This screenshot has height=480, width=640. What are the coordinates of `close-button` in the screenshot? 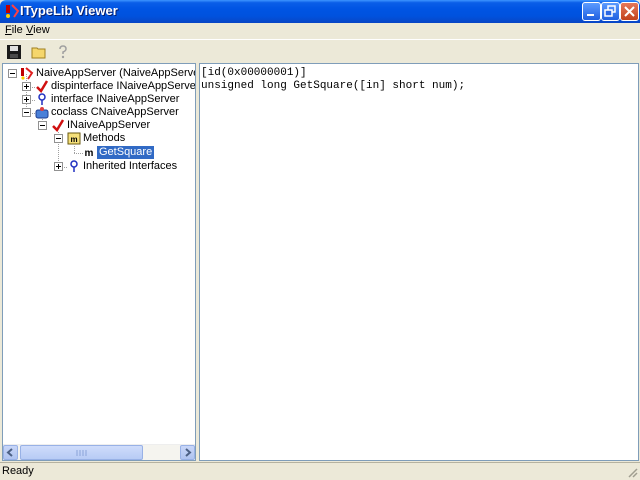 It's located at (629, 11).